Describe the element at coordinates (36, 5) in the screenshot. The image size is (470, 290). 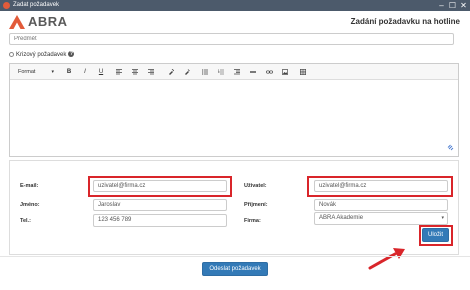
I see `window-title: Zadat požadavek` at that location.